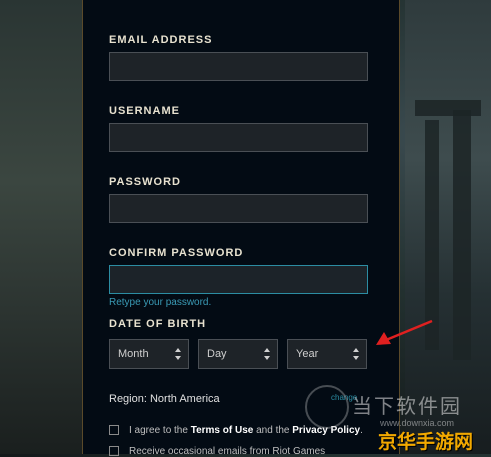 The width and height of the screenshot is (491, 457). I want to click on day-select: Day, so click(238, 354).